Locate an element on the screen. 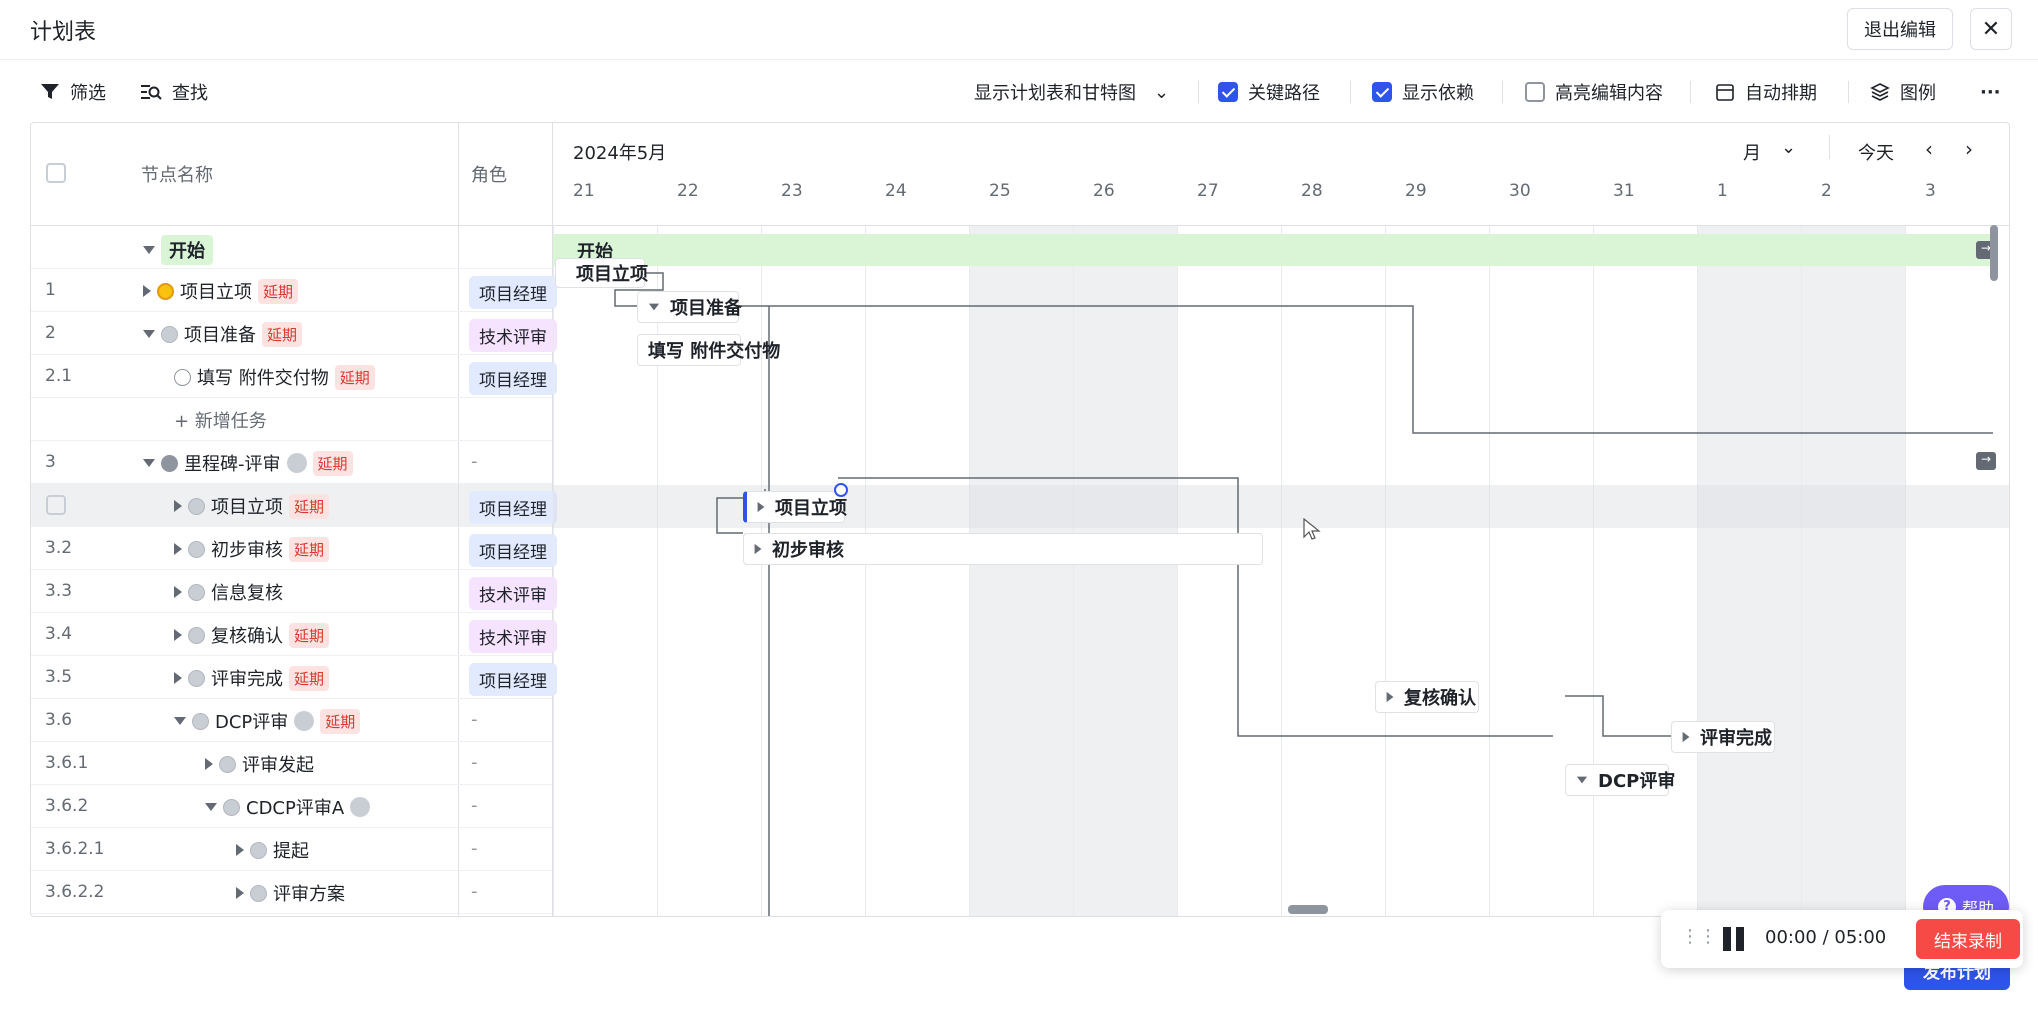 The image size is (2038, 1018). filter-button: 筛选 is located at coordinates (73, 92).